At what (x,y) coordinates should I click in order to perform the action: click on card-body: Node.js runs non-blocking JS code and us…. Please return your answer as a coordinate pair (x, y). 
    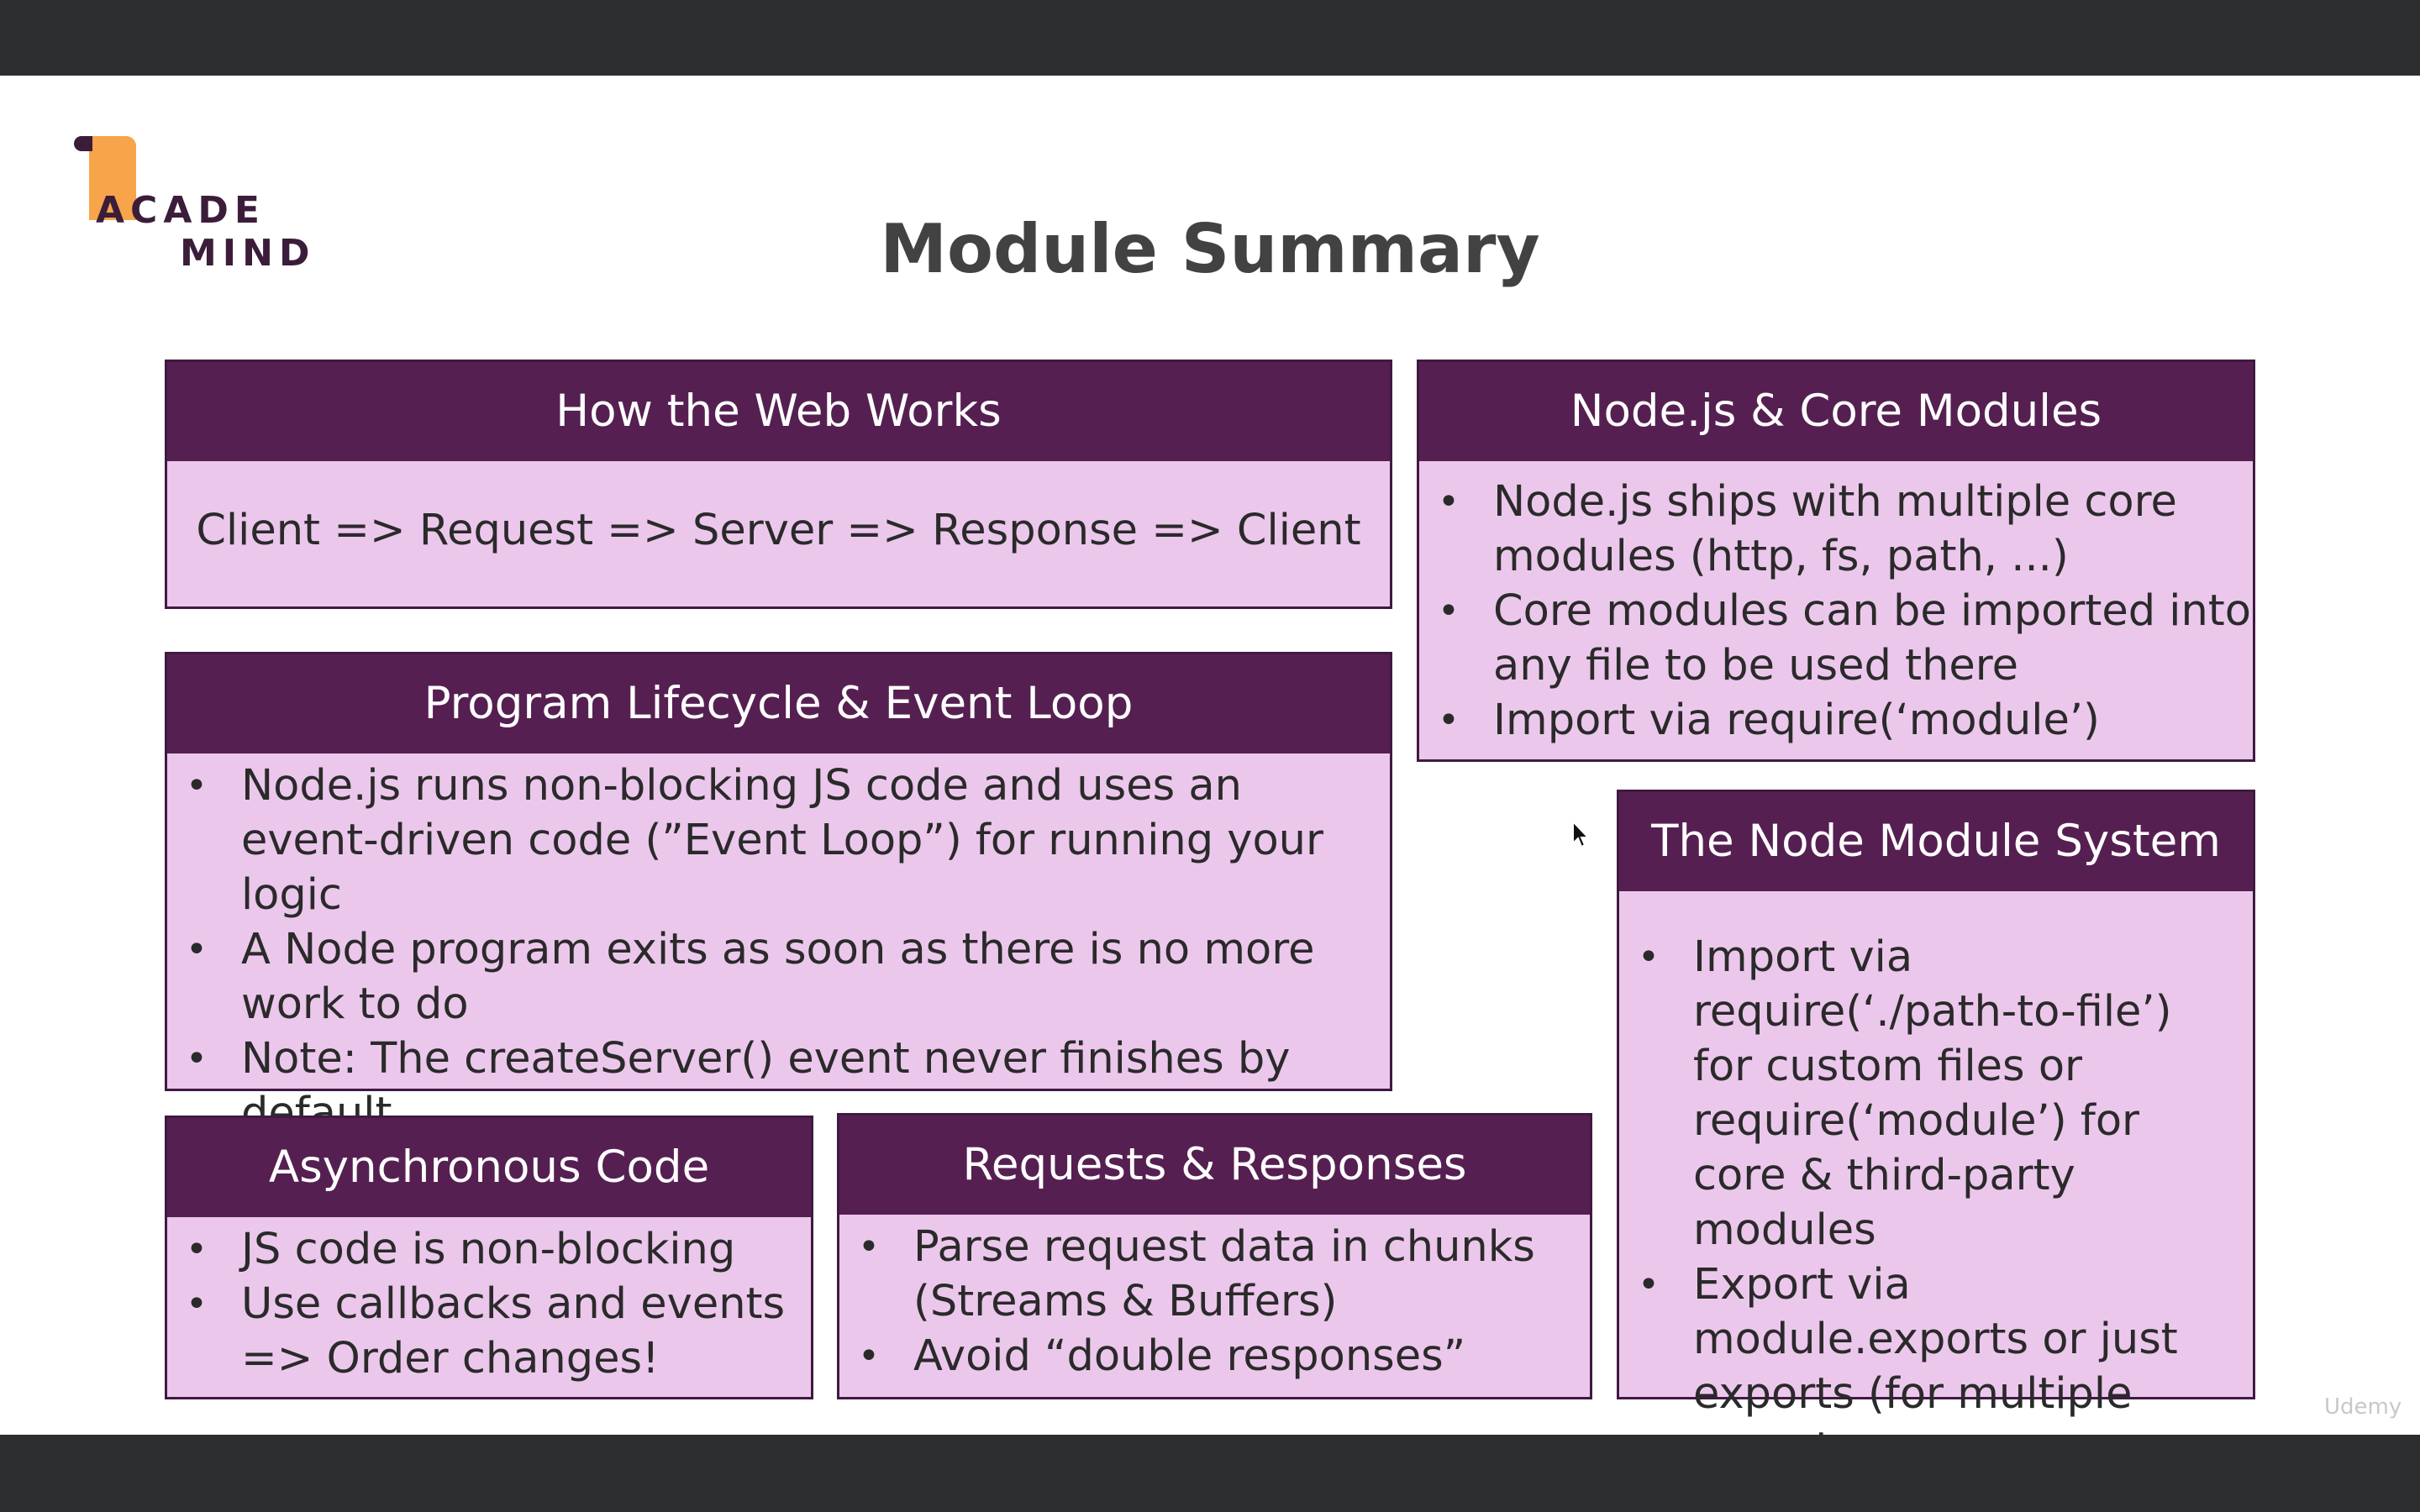
    Looking at the image, I should click on (779, 947).